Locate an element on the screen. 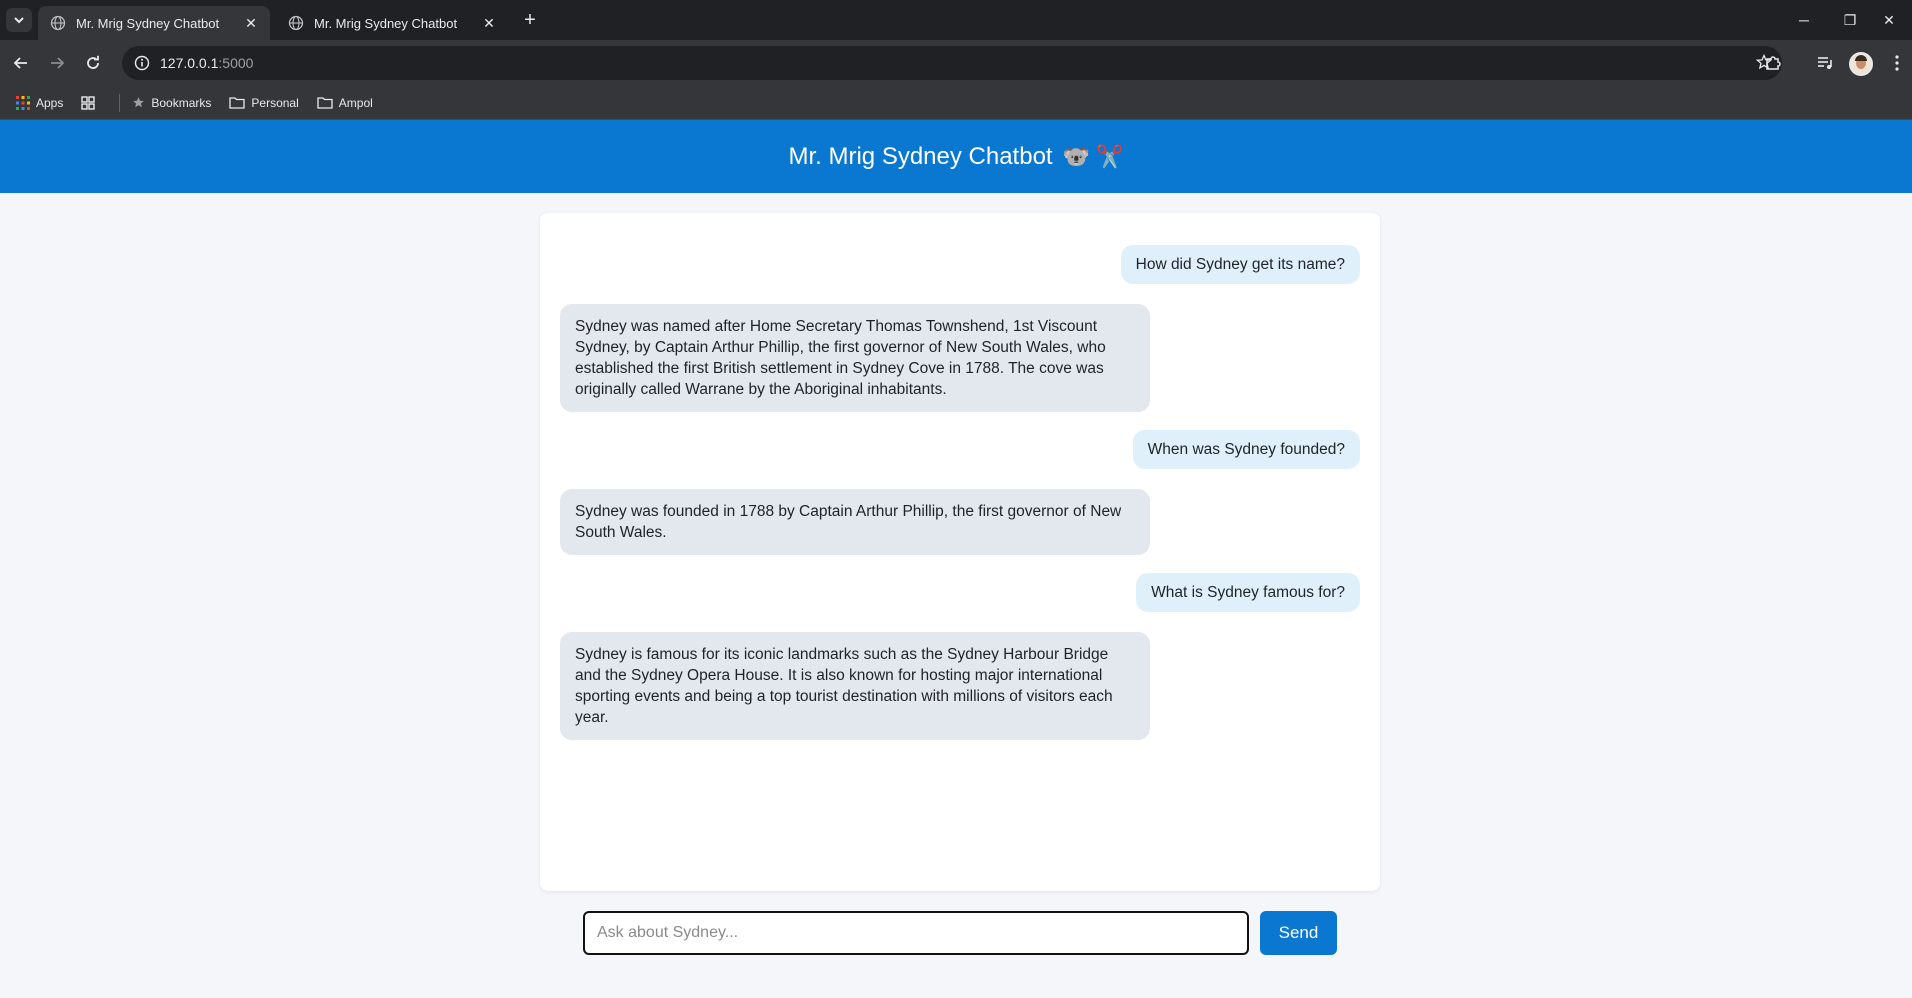 Image resolution: width=1912 pixels, height=998 pixels. apps-grid-icon is located at coordinates (23, 102).